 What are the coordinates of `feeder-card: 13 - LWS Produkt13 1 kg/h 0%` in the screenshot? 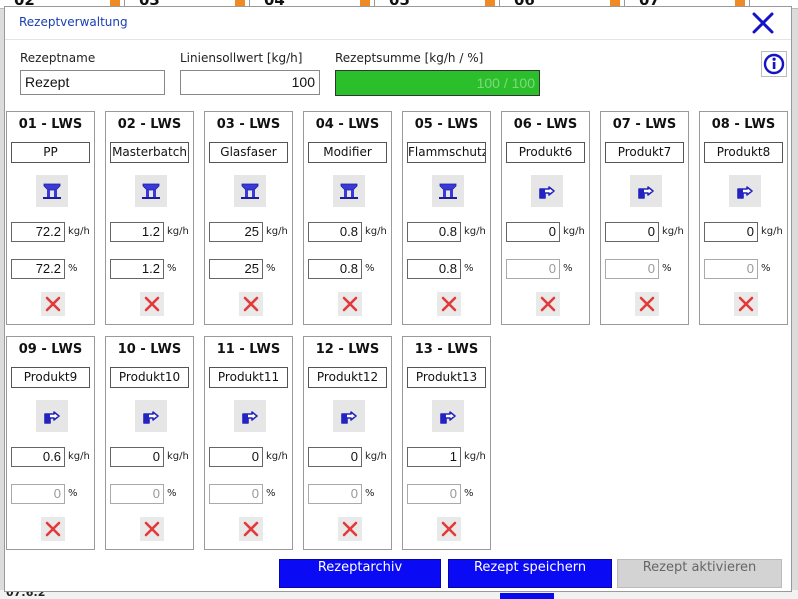 It's located at (446, 443).